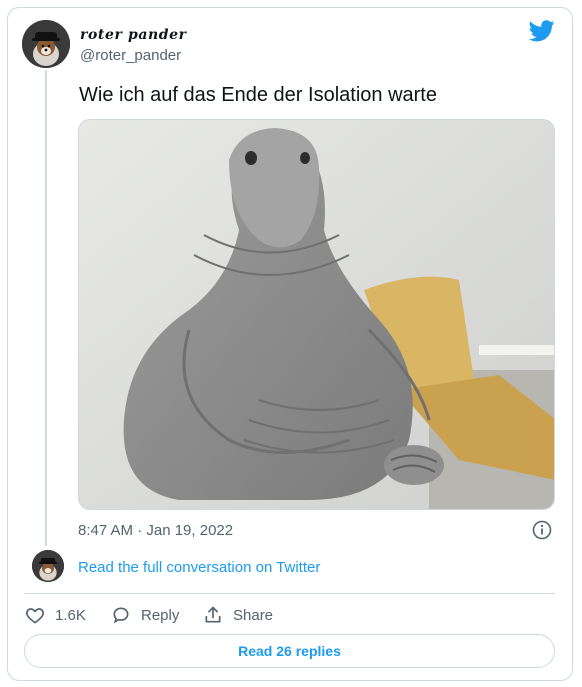 The width and height of the screenshot is (582, 687). I want to click on author-handle: @roter_pander, so click(130, 55).